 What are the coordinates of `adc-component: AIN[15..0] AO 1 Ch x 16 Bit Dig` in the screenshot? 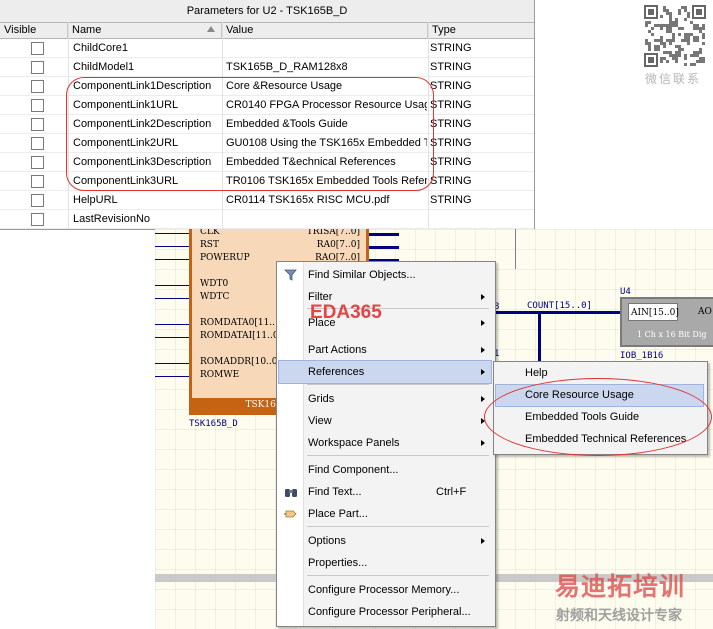 It's located at (666, 322).